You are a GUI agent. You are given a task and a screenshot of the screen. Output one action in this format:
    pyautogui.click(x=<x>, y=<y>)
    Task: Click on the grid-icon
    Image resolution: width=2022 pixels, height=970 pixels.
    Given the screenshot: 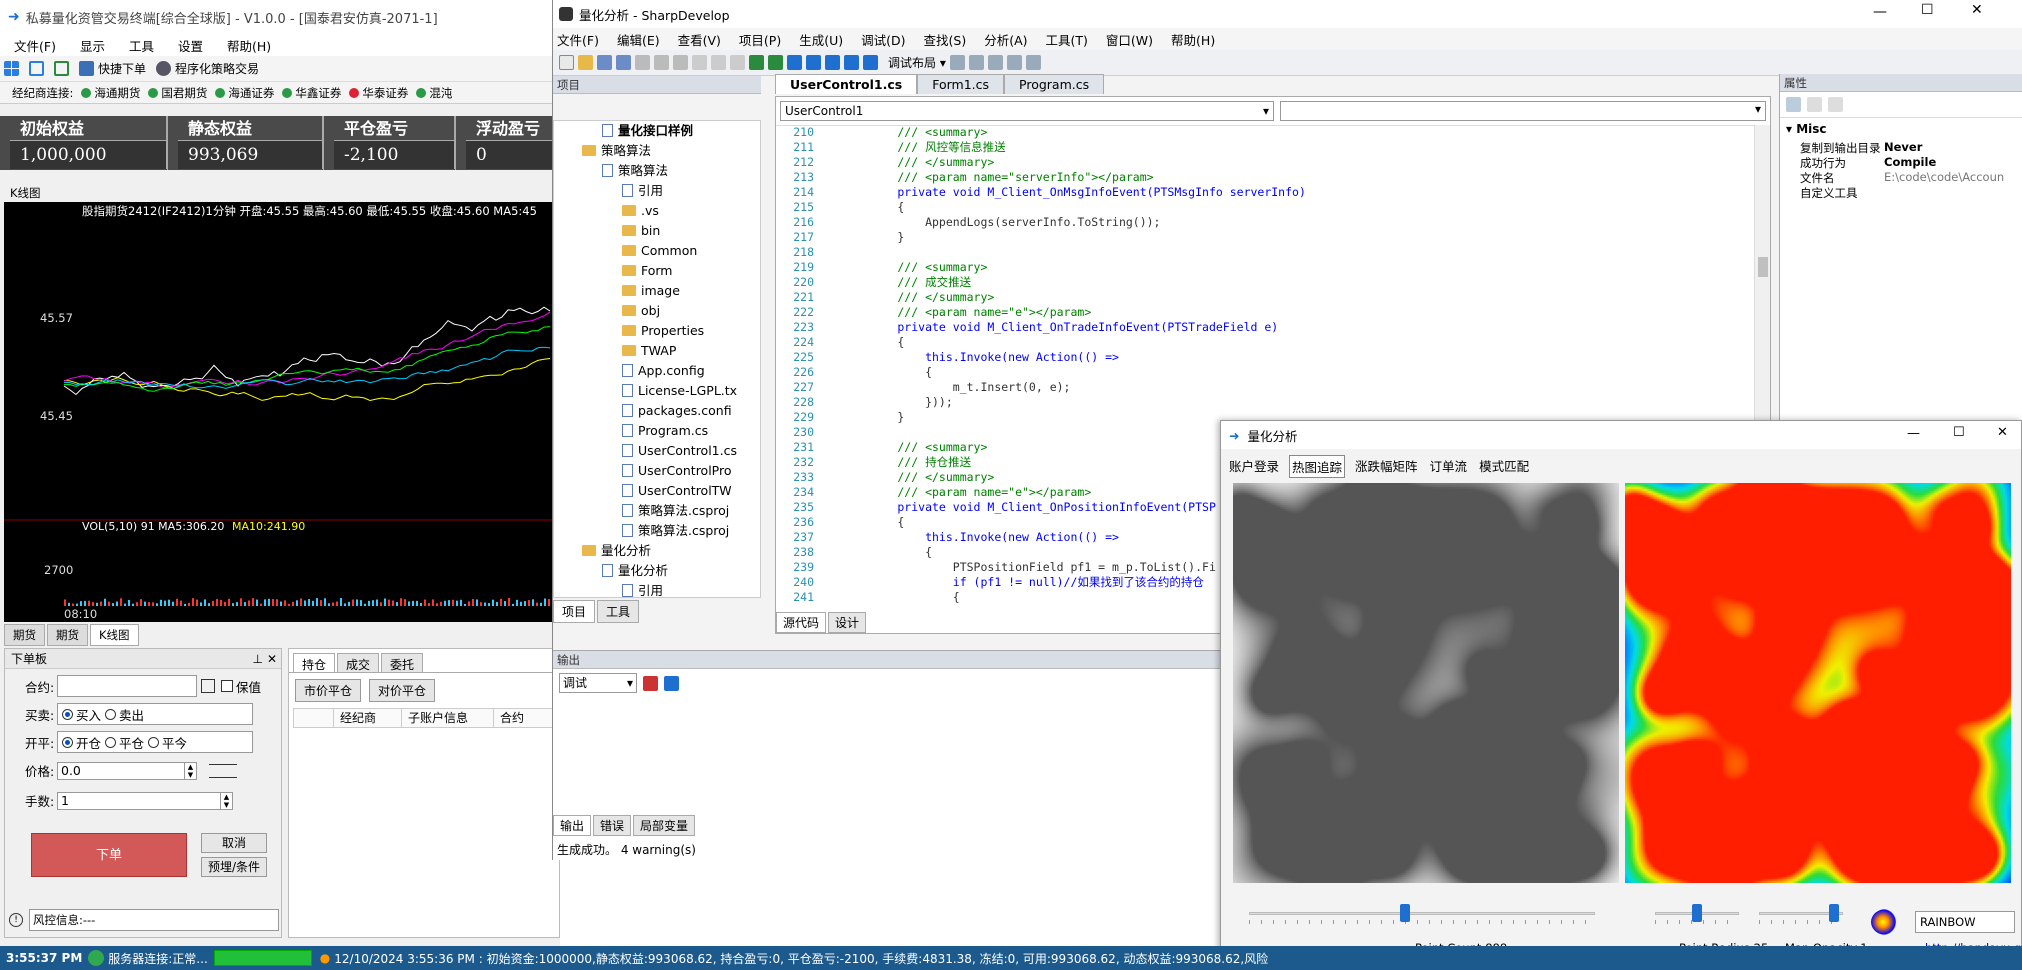 What is the action you would take?
    pyautogui.click(x=11, y=68)
    